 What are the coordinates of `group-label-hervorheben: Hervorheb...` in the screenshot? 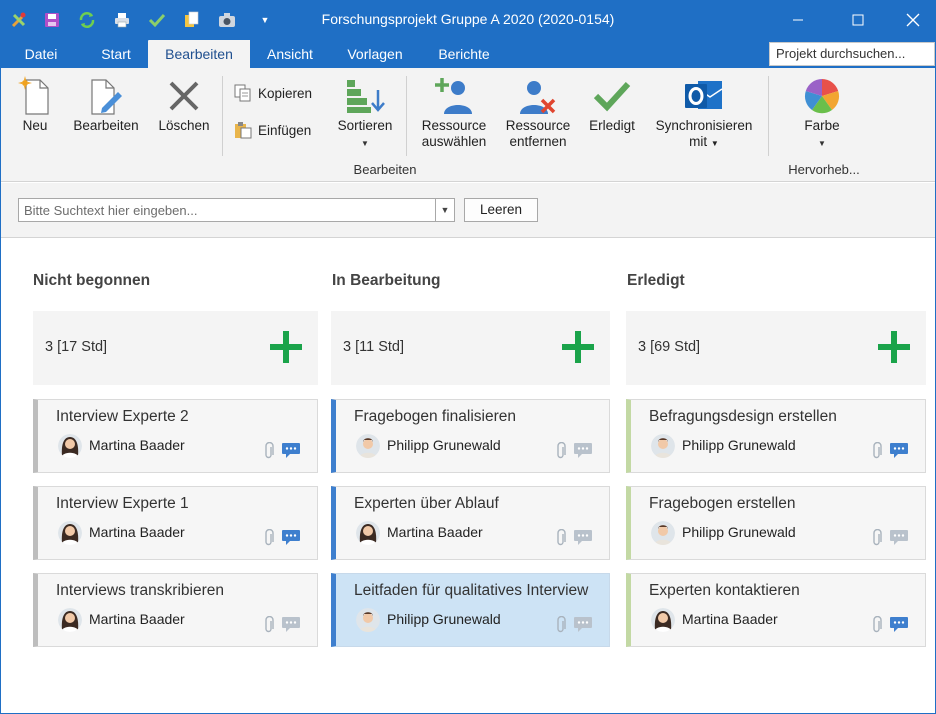 It's located at (824, 169).